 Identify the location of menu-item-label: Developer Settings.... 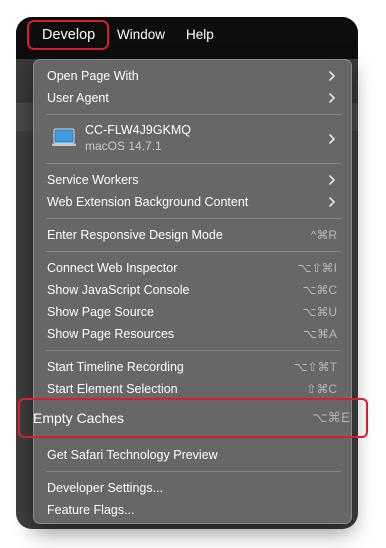
(105, 488).